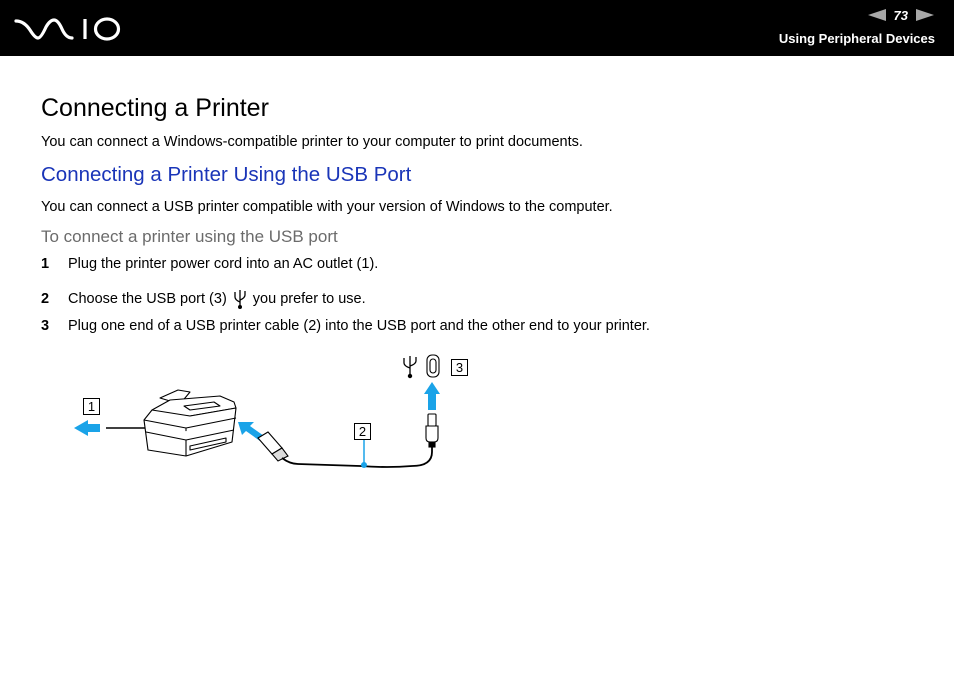  What do you see at coordinates (67, 29) in the screenshot?
I see `vaio-logo` at bounding box center [67, 29].